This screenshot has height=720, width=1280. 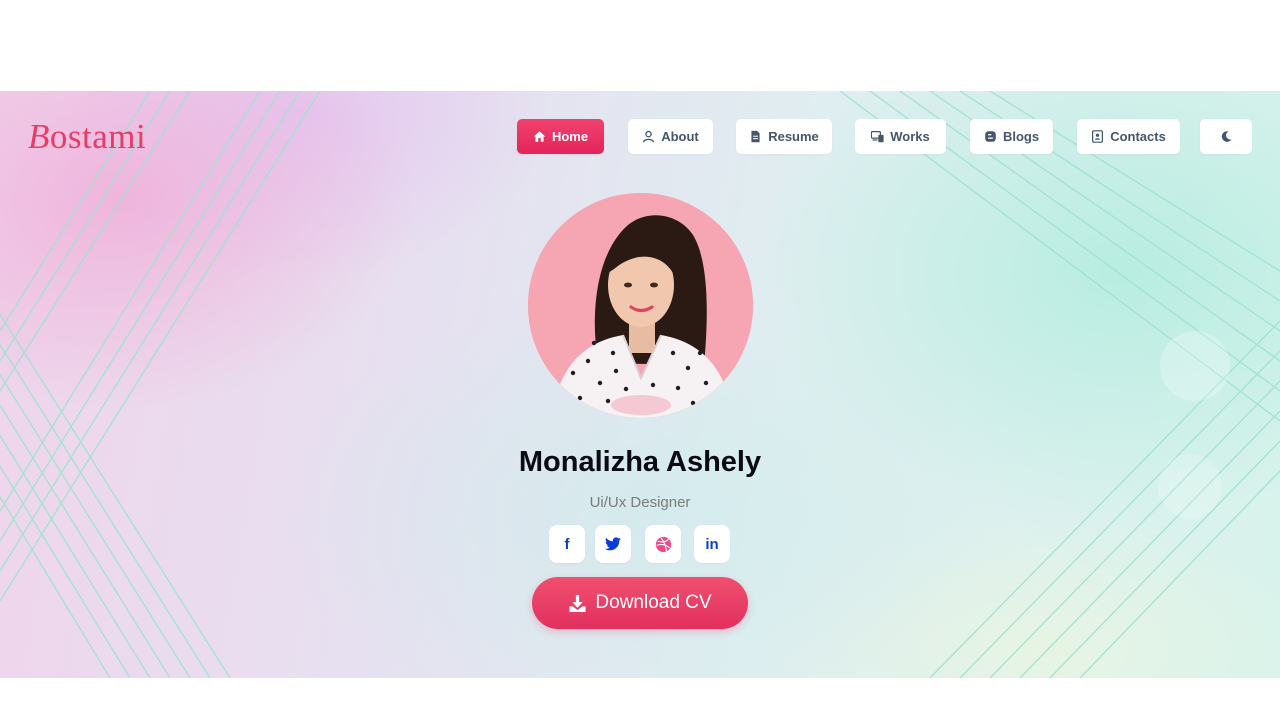 I want to click on nav-item-label: Home, so click(x=570, y=136).